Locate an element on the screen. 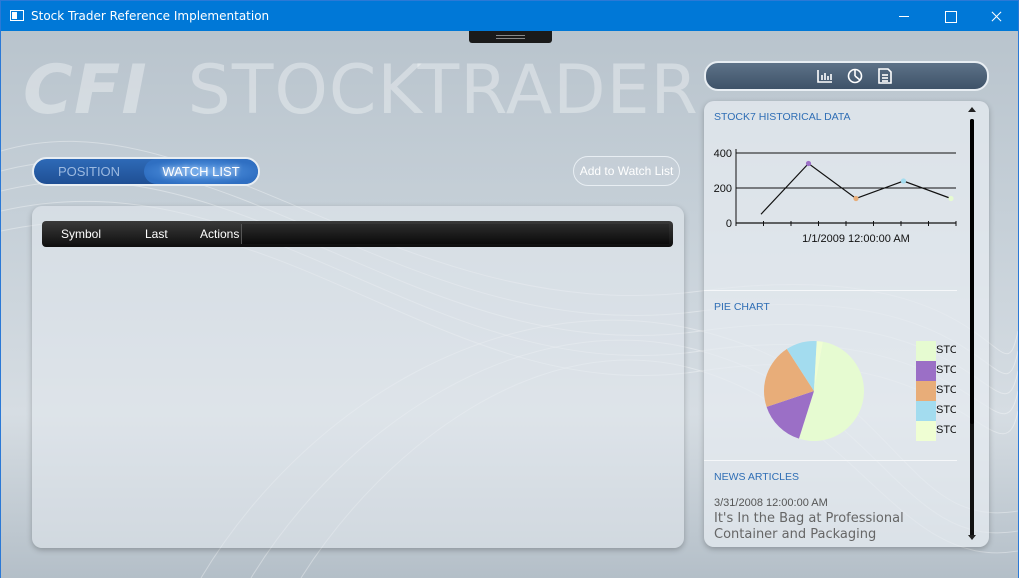 This screenshot has width=1019, height=578. drag-grip-handle is located at coordinates (510, 37).